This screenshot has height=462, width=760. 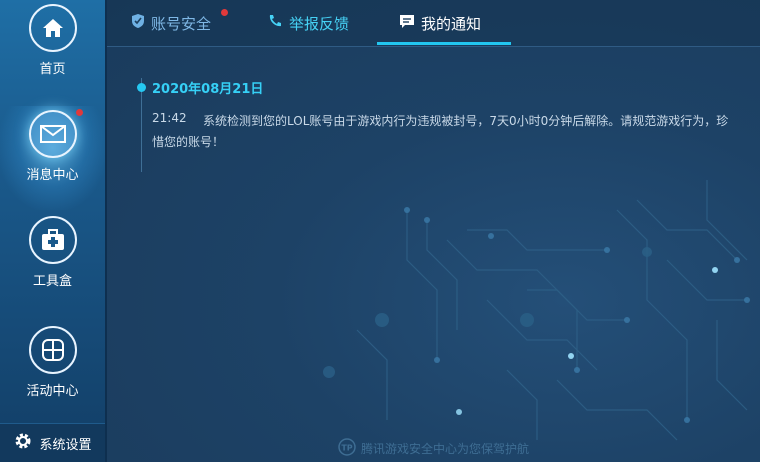 I want to click on footer: TP 腾讯游戏安全中心为您保驾护航, so click(x=433, y=448).